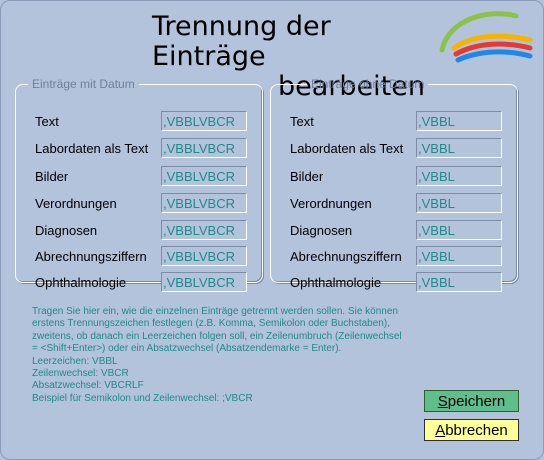 This screenshot has width=544, height=460. What do you see at coordinates (204, 148) in the screenshot?
I see `separator-input-lab-data` at bounding box center [204, 148].